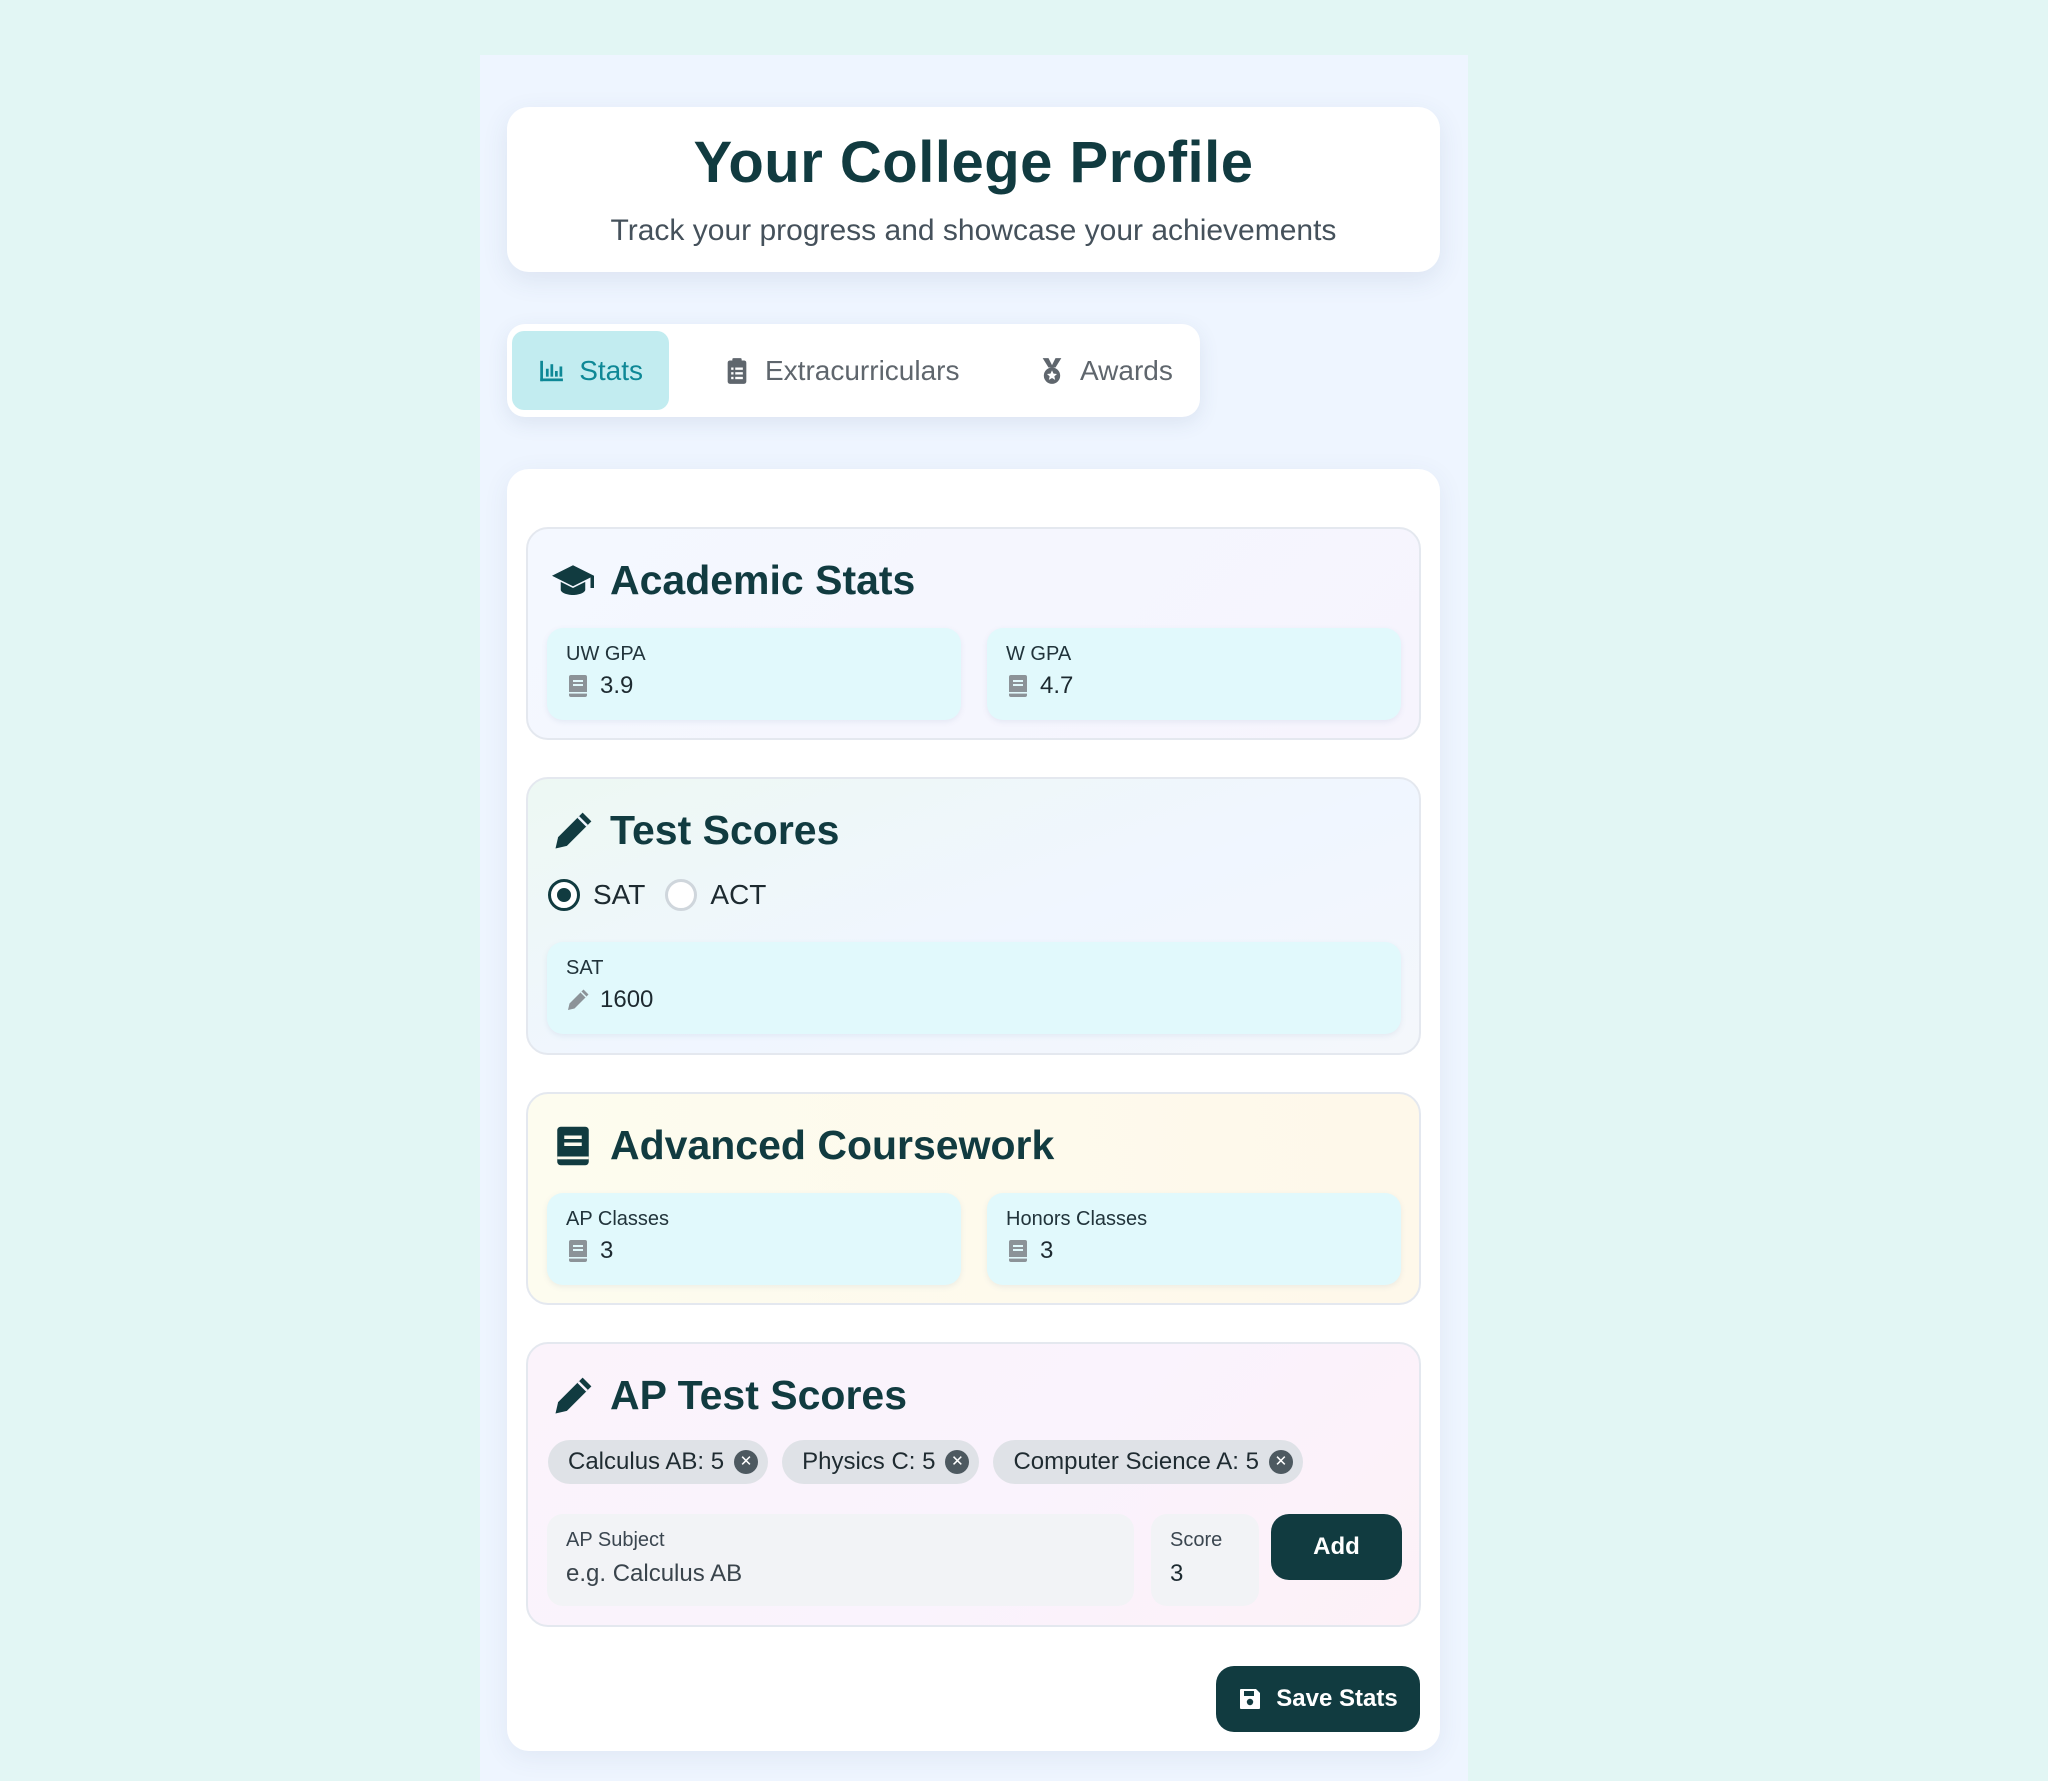  What do you see at coordinates (973, 162) in the screenshot?
I see `page-title: Your College Profile` at bounding box center [973, 162].